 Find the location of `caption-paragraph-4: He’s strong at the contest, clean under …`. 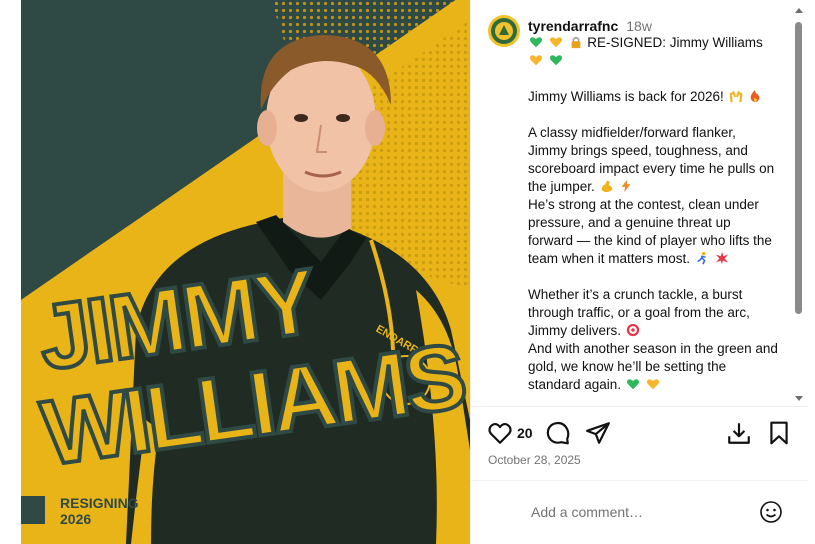

caption-paragraph-4: He’s strong at the contest, clean under … is located at coordinates (650, 231).